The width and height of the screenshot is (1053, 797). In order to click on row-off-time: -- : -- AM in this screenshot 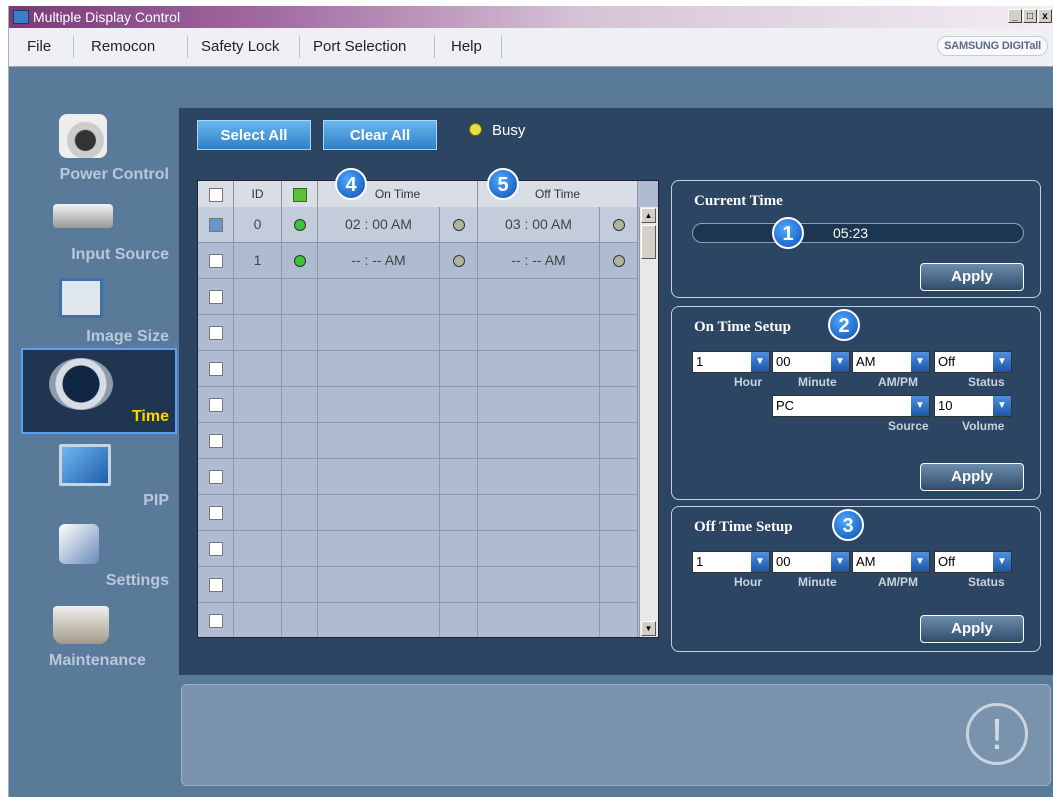, I will do `click(539, 260)`.